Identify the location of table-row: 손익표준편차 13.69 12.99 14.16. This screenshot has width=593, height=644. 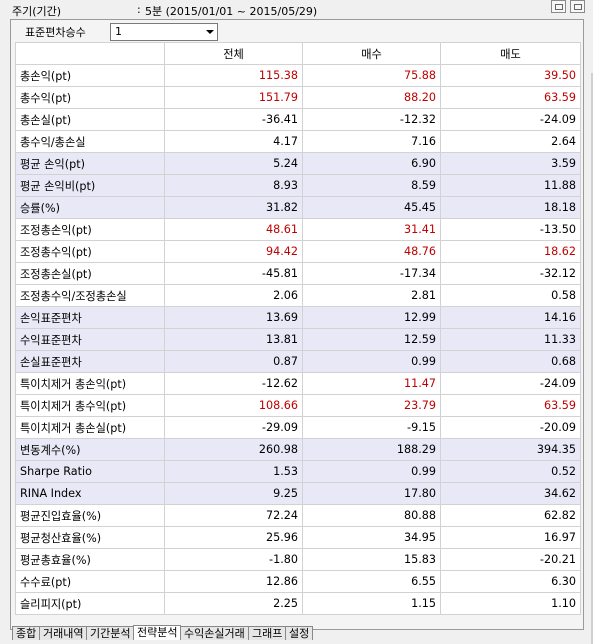
(298, 317).